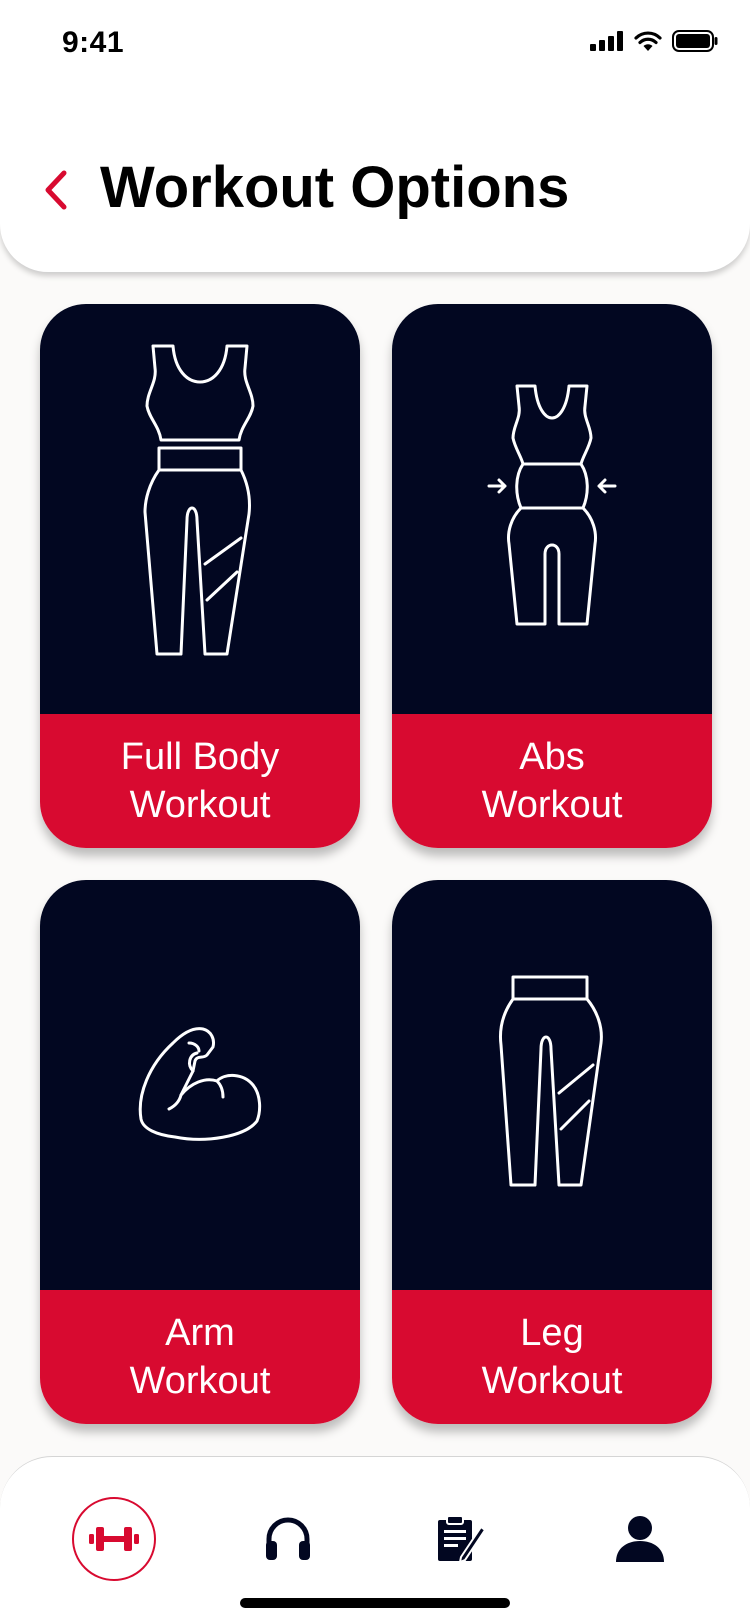  I want to click on abs-workout-card: Abs Workout, so click(552, 576).